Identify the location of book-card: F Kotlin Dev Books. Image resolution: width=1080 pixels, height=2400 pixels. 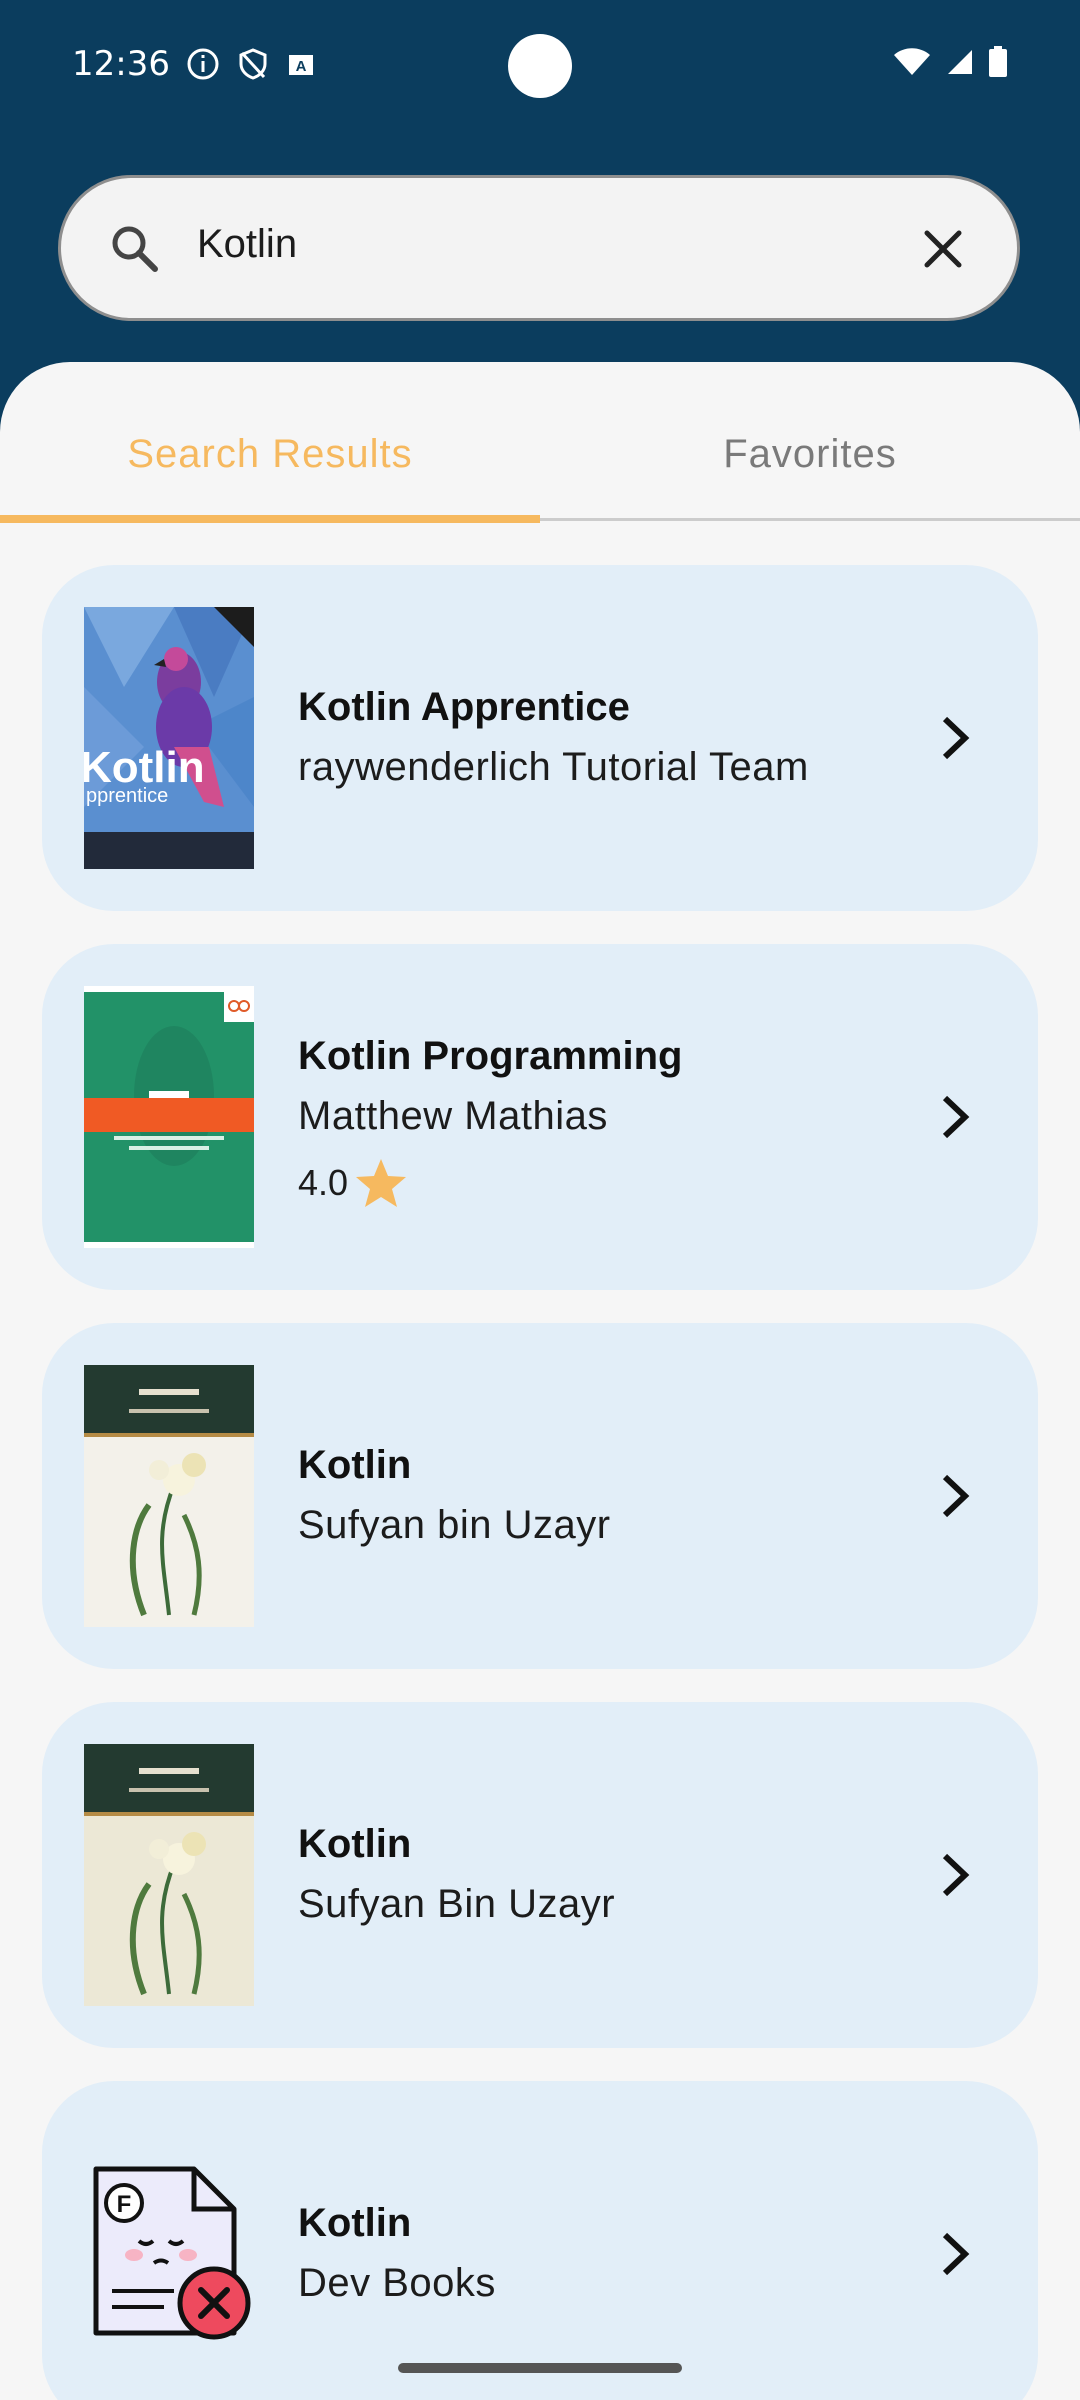
(540, 2240).